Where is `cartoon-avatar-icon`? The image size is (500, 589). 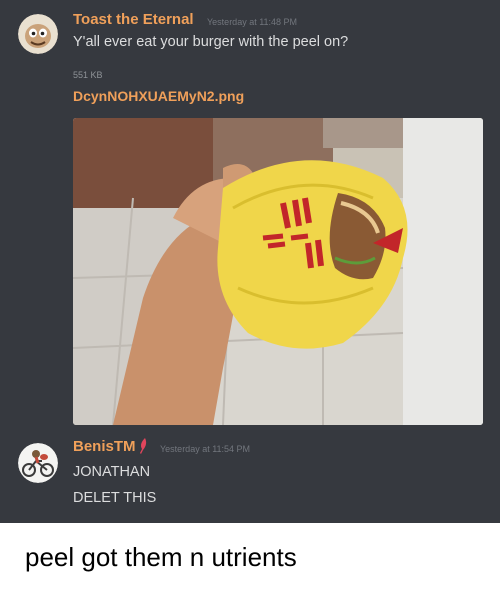
cartoon-avatar-icon is located at coordinates (38, 34).